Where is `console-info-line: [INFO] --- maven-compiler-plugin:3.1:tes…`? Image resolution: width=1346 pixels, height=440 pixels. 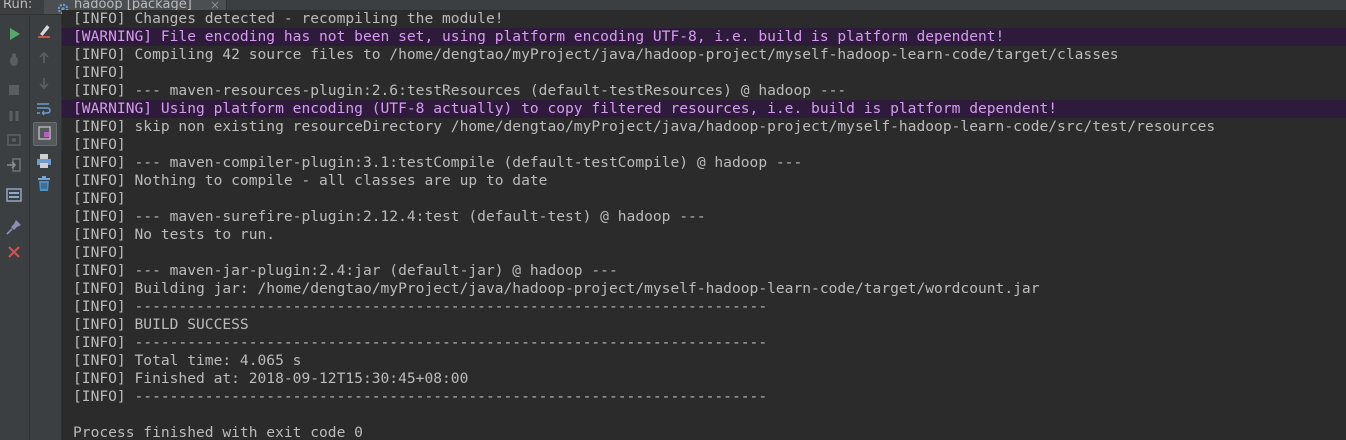
console-info-line: [INFO] --- maven-compiler-plugin:3.1:tes… is located at coordinates (438, 162).